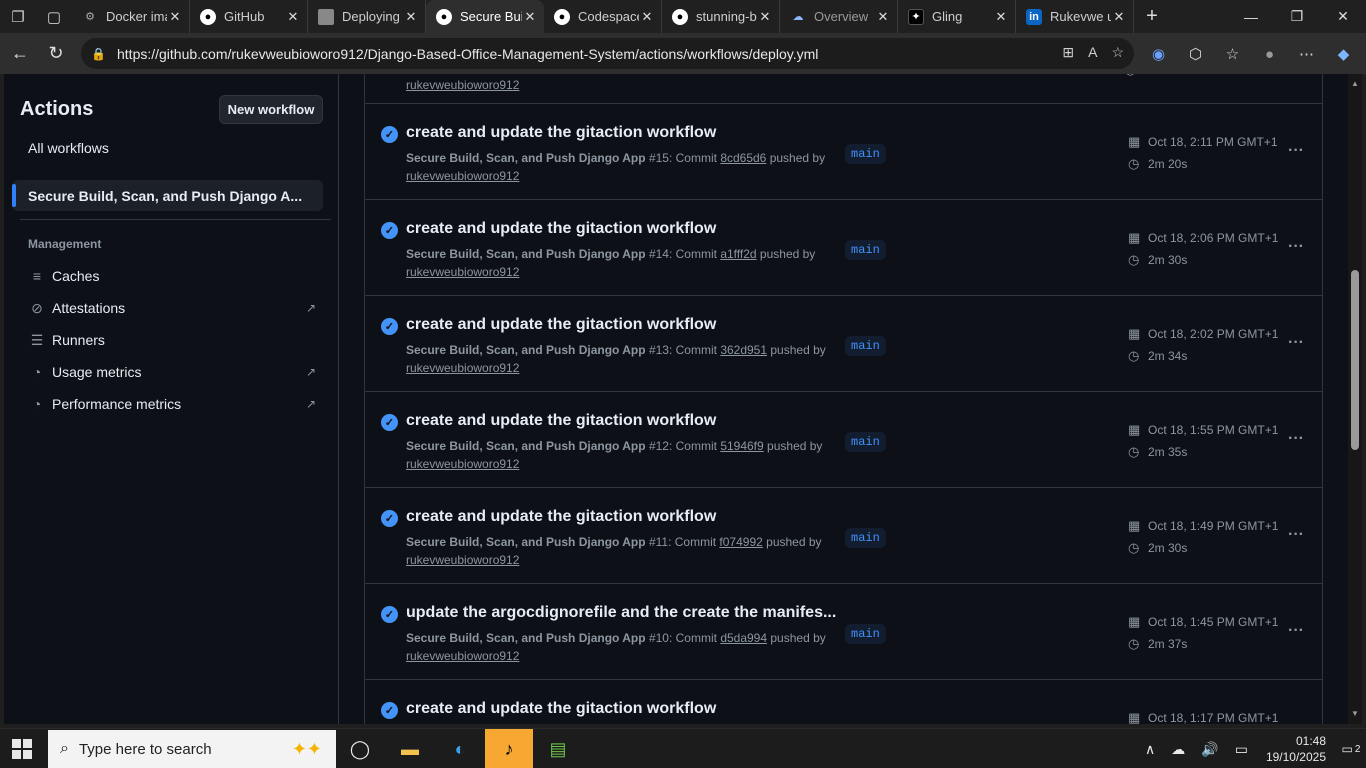  Describe the element at coordinates (22, 749) in the screenshot. I see `windows-start-icon` at that location.